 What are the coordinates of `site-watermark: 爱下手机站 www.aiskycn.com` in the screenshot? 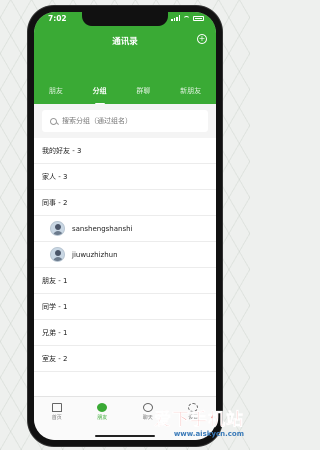 It's located at (199, 421).